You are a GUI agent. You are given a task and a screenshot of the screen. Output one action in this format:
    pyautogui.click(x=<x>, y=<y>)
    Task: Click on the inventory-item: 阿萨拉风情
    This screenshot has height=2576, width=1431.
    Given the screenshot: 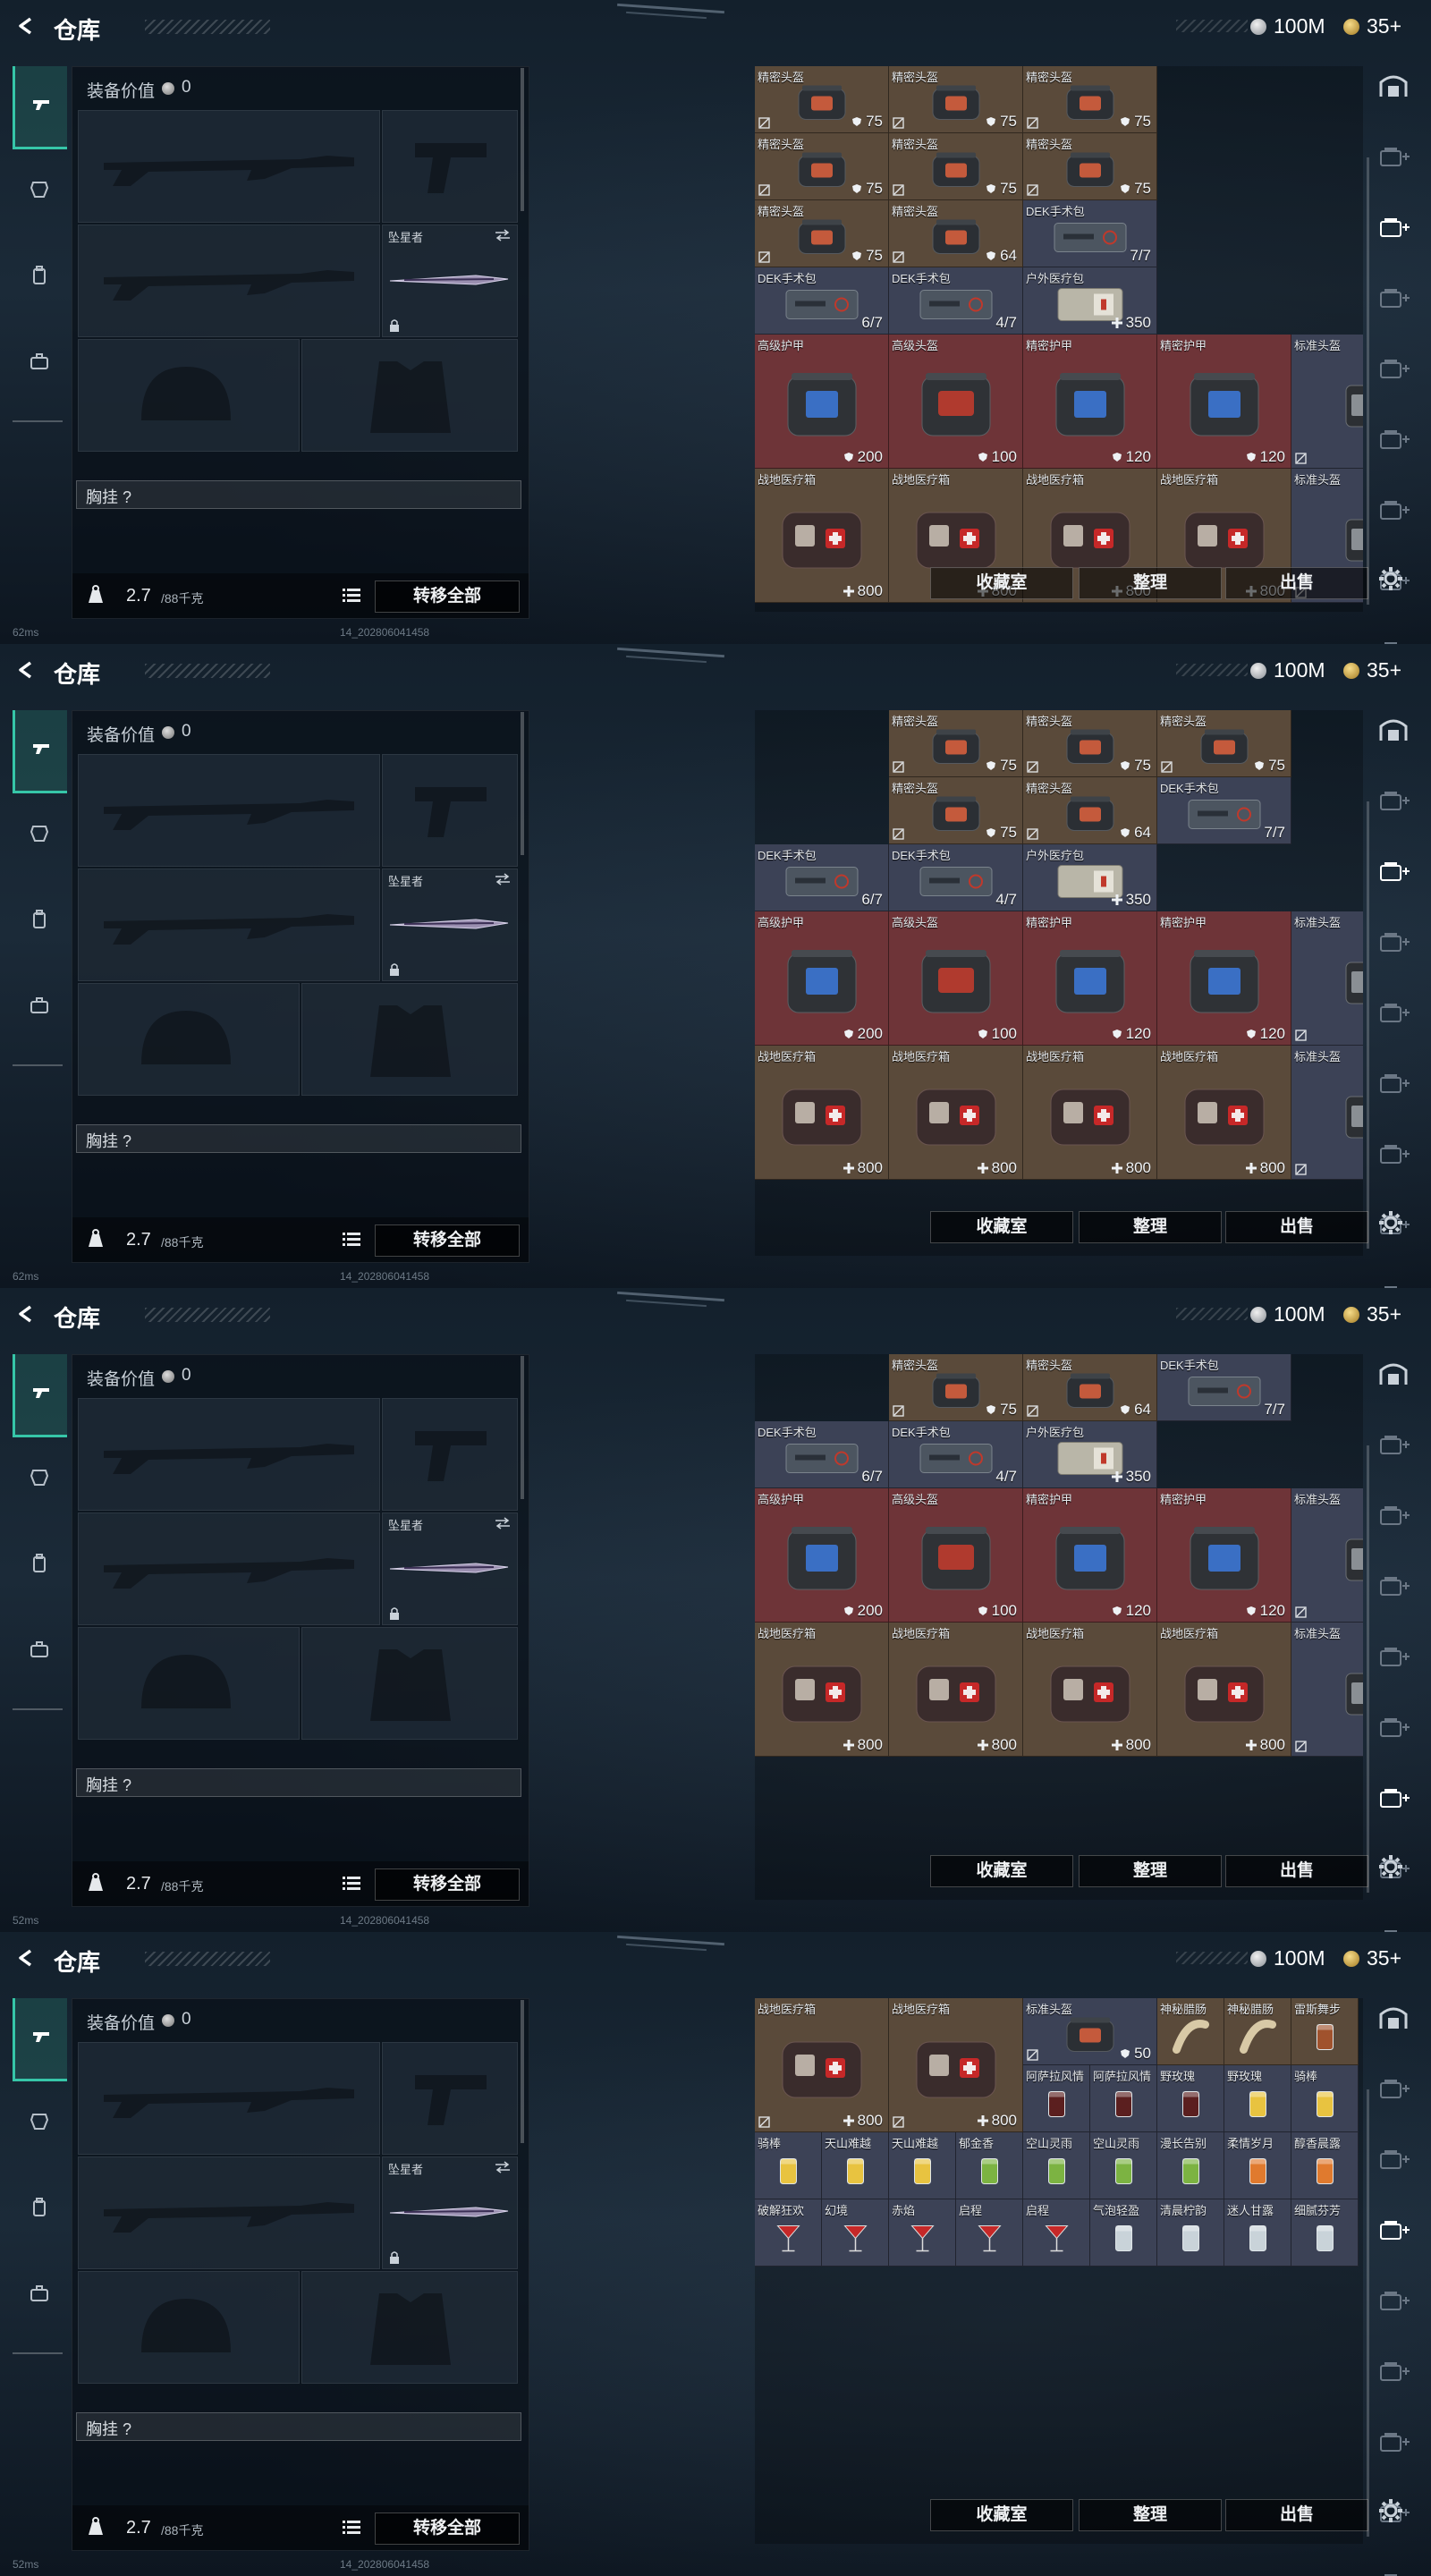 What is the action you would take?
    pyautogui.click(x=1124, y=2098)
    